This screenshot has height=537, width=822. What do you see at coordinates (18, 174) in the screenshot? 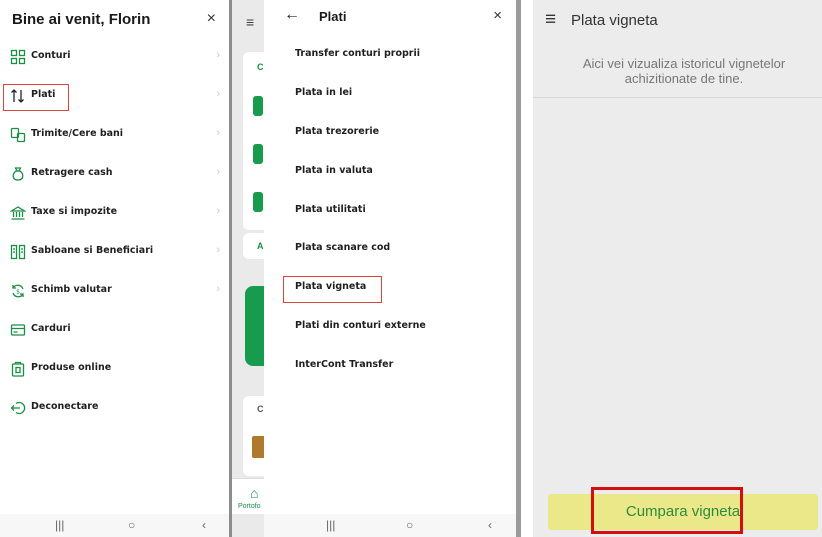
I see `money-bag-icon` at bounding box center [18, 174].